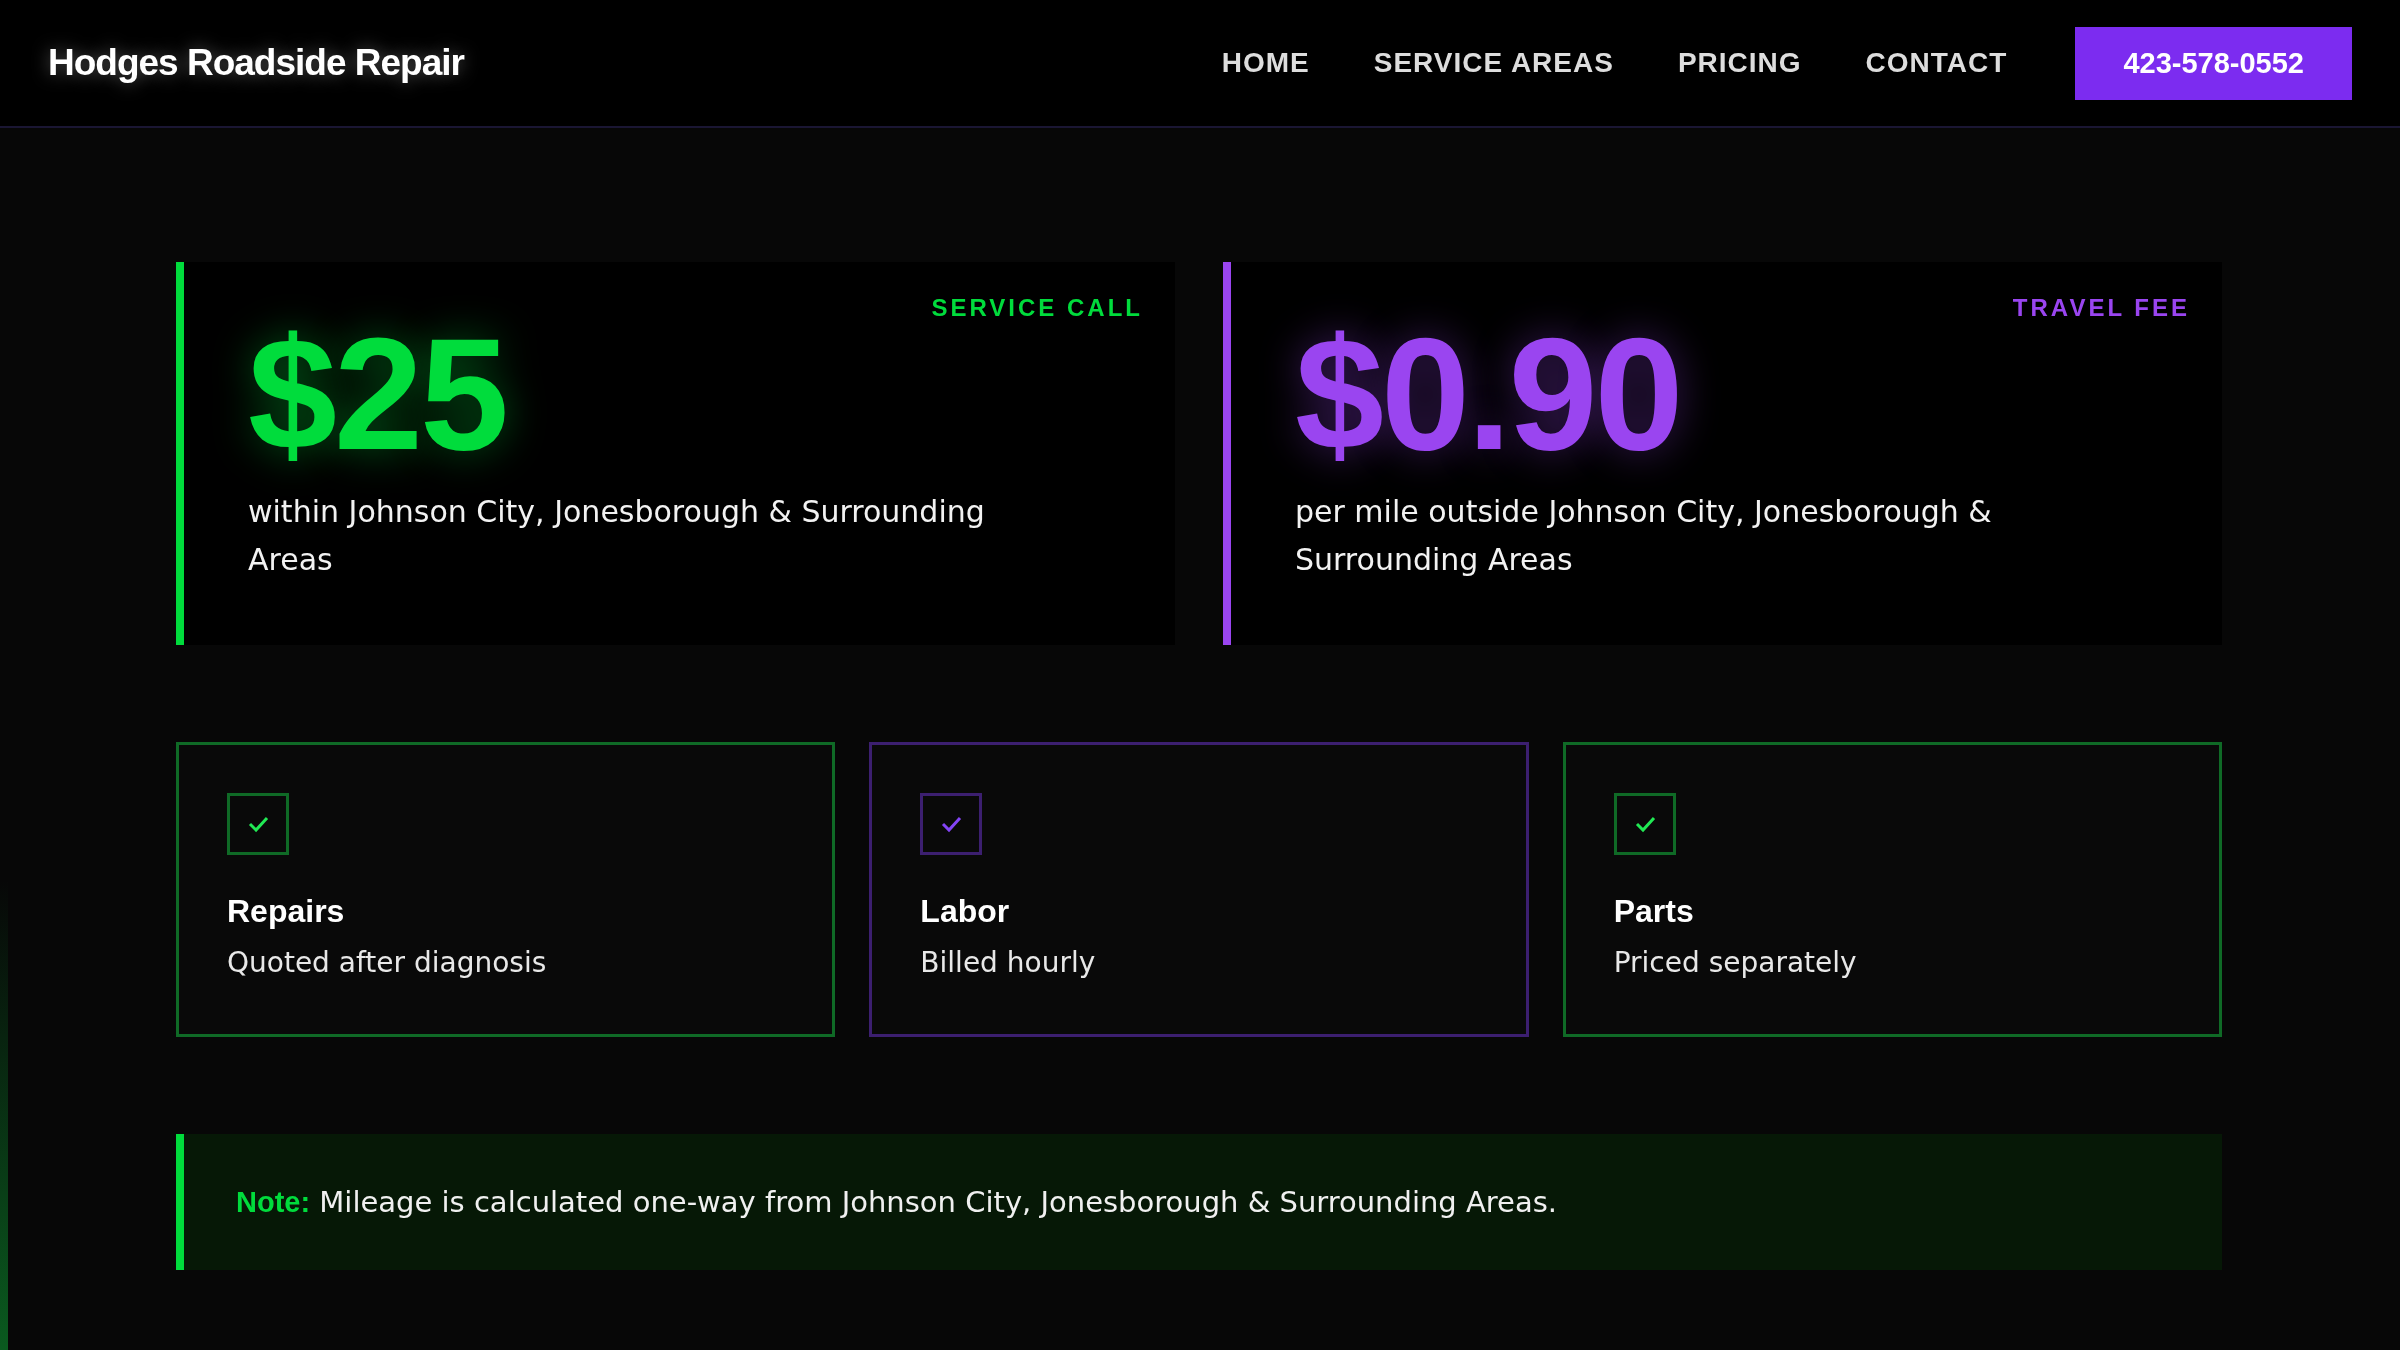 The width and height of the screenshot is (2400, 1350). What do you see at coordinates (1037, 308) in the screenshot?
I see `card-label: SERVICE CALL` at bounding box center [1037, 308].